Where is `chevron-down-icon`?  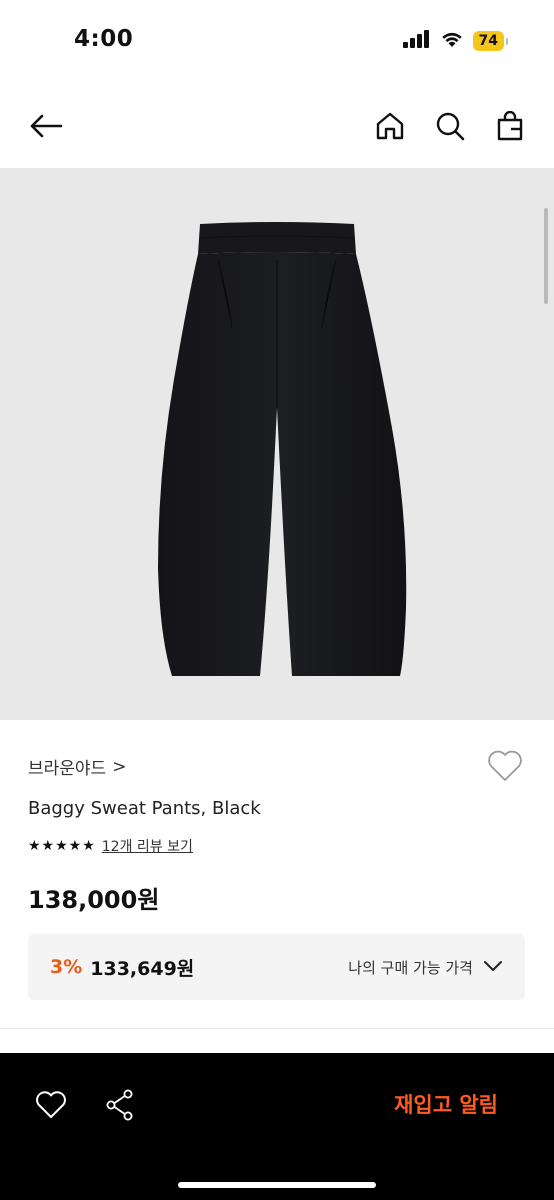 chevron-down-icon is located at coordinates (493, 967).